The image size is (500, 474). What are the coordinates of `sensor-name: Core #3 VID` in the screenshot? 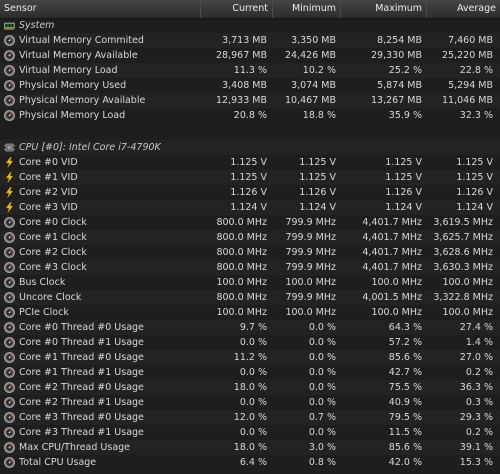 It's located at (48, 207).